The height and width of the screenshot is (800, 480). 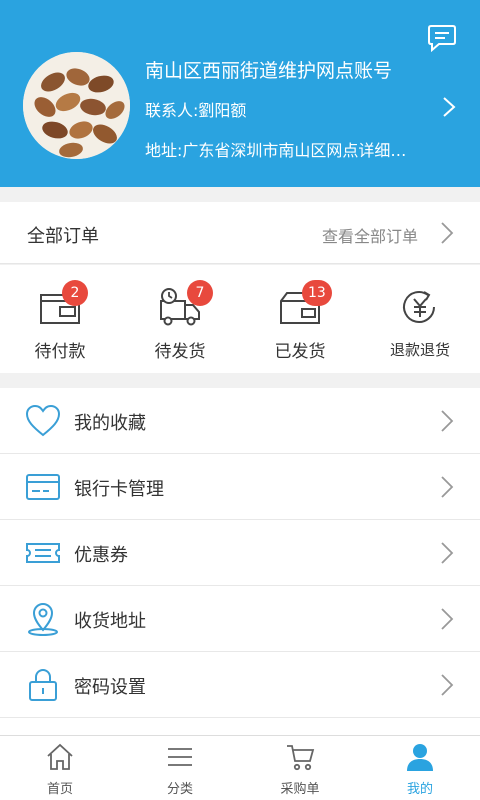 I want to click on tab-label: 我的, so click(x=419, y=789).